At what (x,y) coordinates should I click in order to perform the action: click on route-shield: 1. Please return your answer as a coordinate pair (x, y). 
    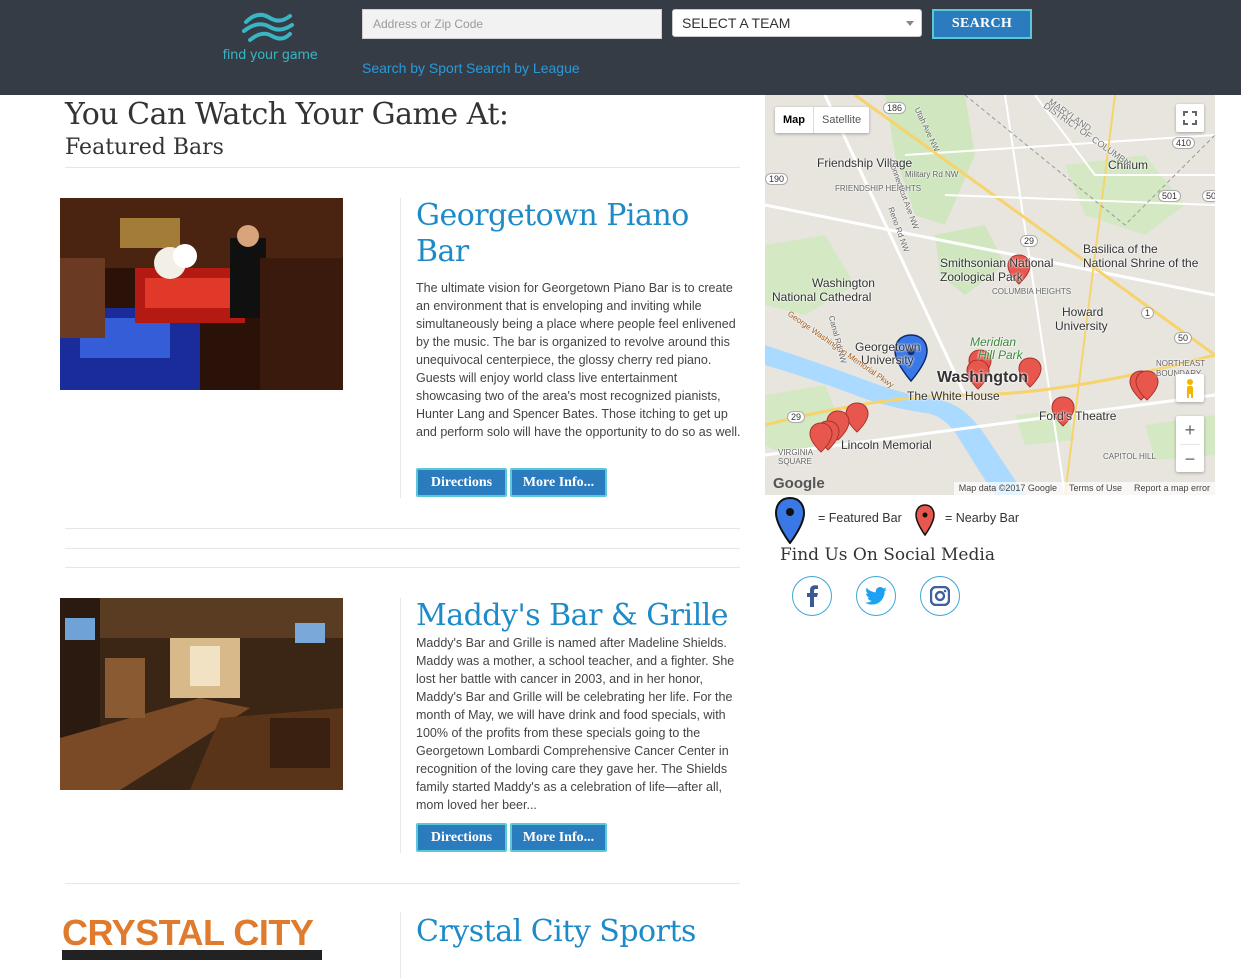
    Looking at the image, I should click on (1148, 313).